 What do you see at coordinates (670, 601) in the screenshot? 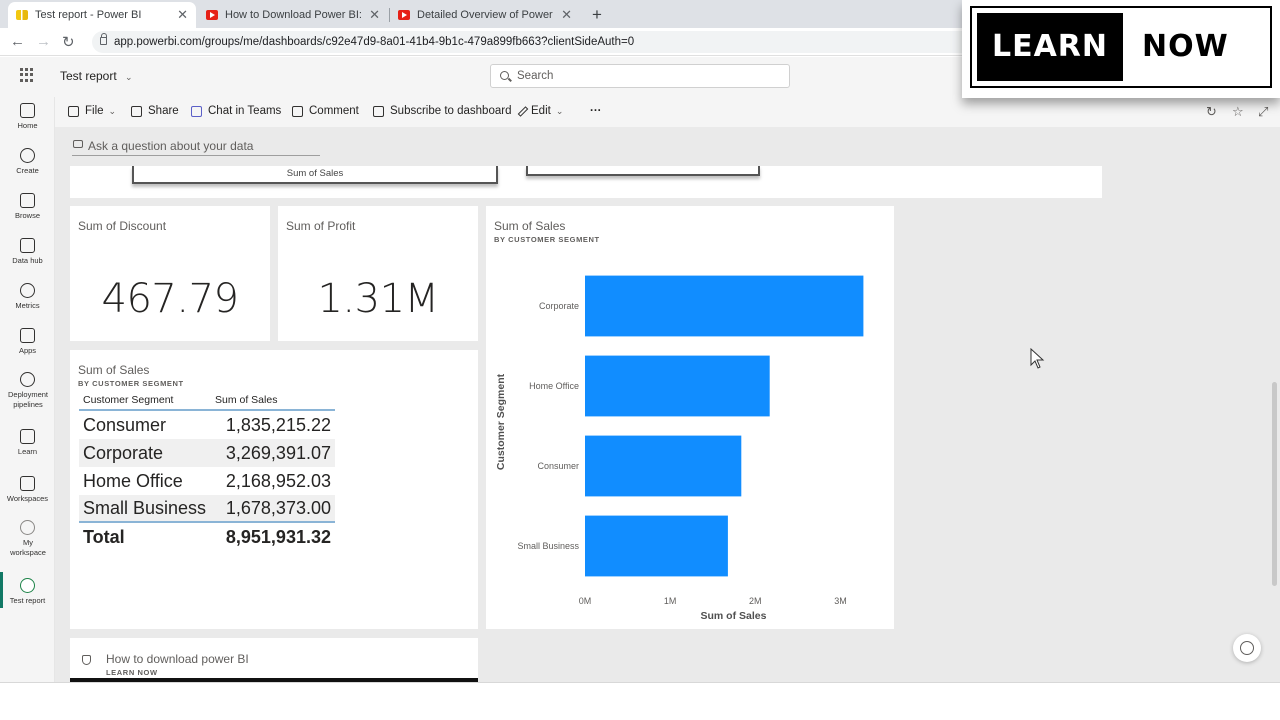
I see `x-tick-label: 1M` at bounding box center [670, 601].